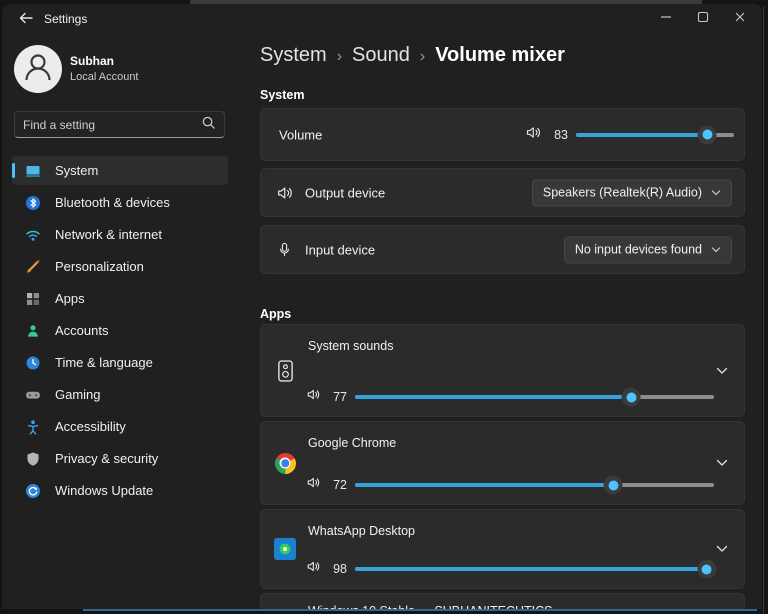  I want to click on output-device-dropdown: Speakers (Realtek(R) Audio), so click(631, 192).